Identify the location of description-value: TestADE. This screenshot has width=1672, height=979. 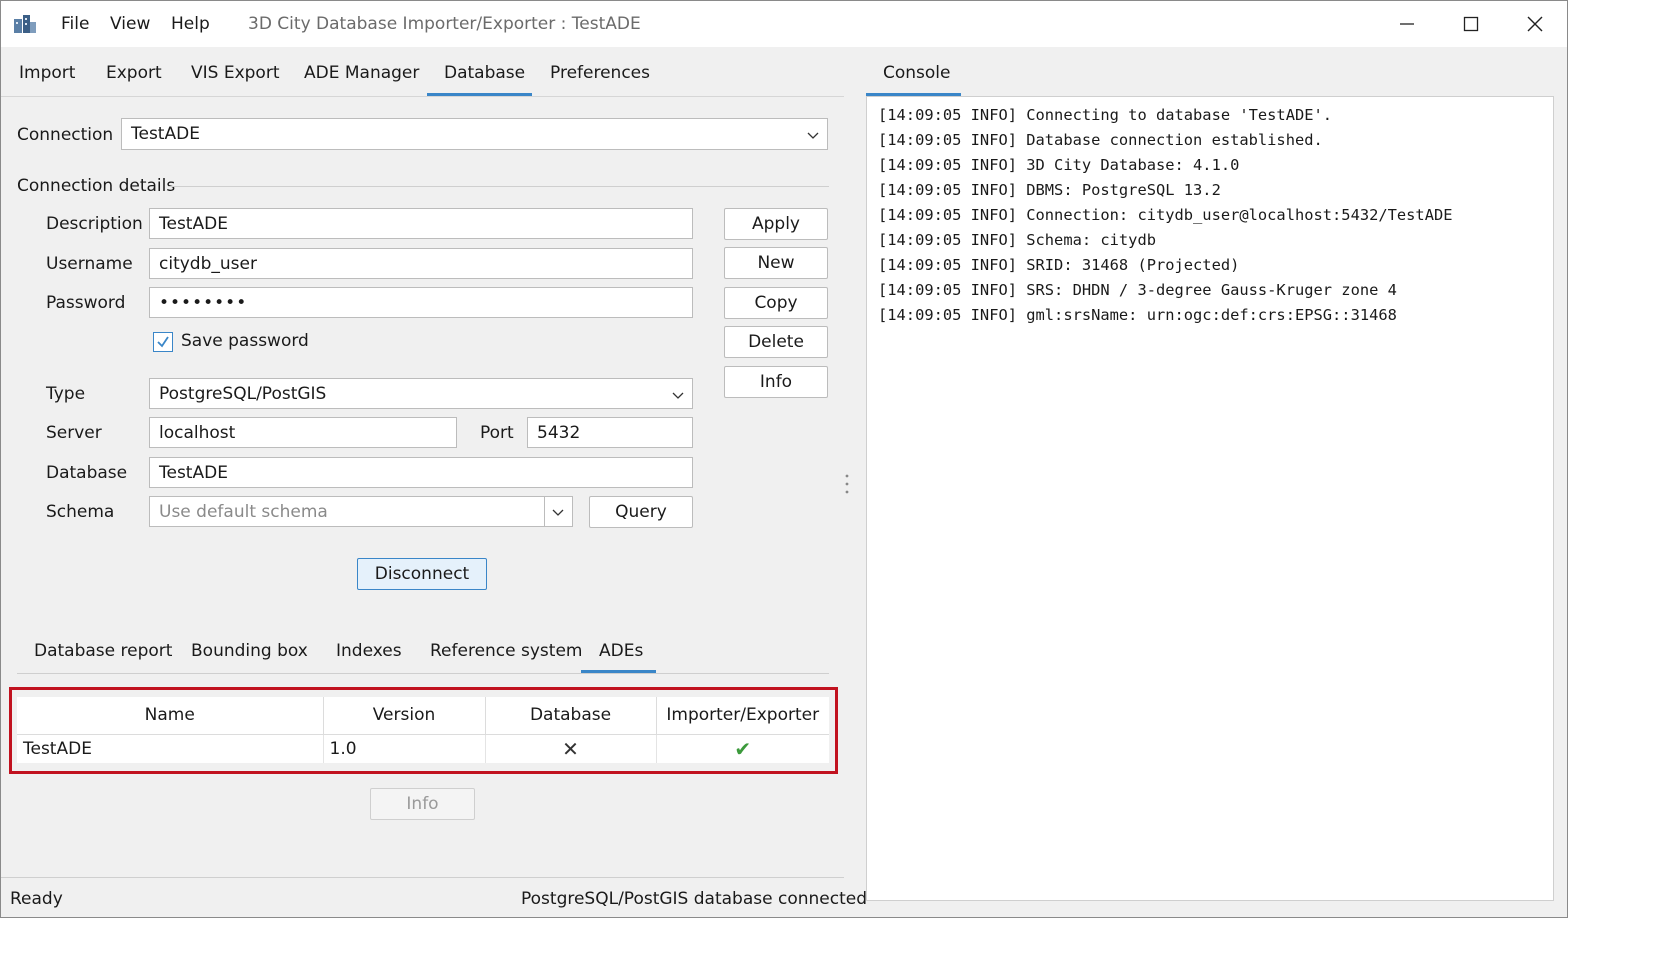
(193, 223).